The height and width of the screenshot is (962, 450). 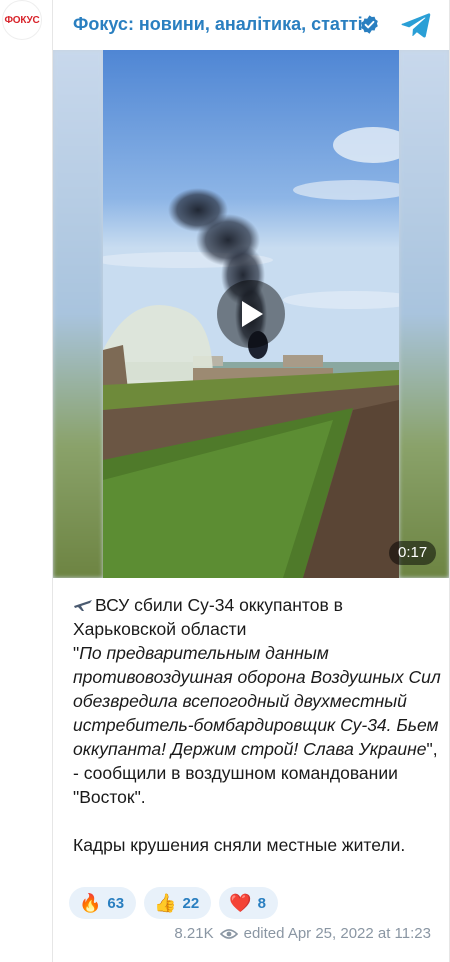 What do you see at coordinates (90, 903) in the screenshot?
I see `fire-icon: 🔥` at bounding box center [90, 903].